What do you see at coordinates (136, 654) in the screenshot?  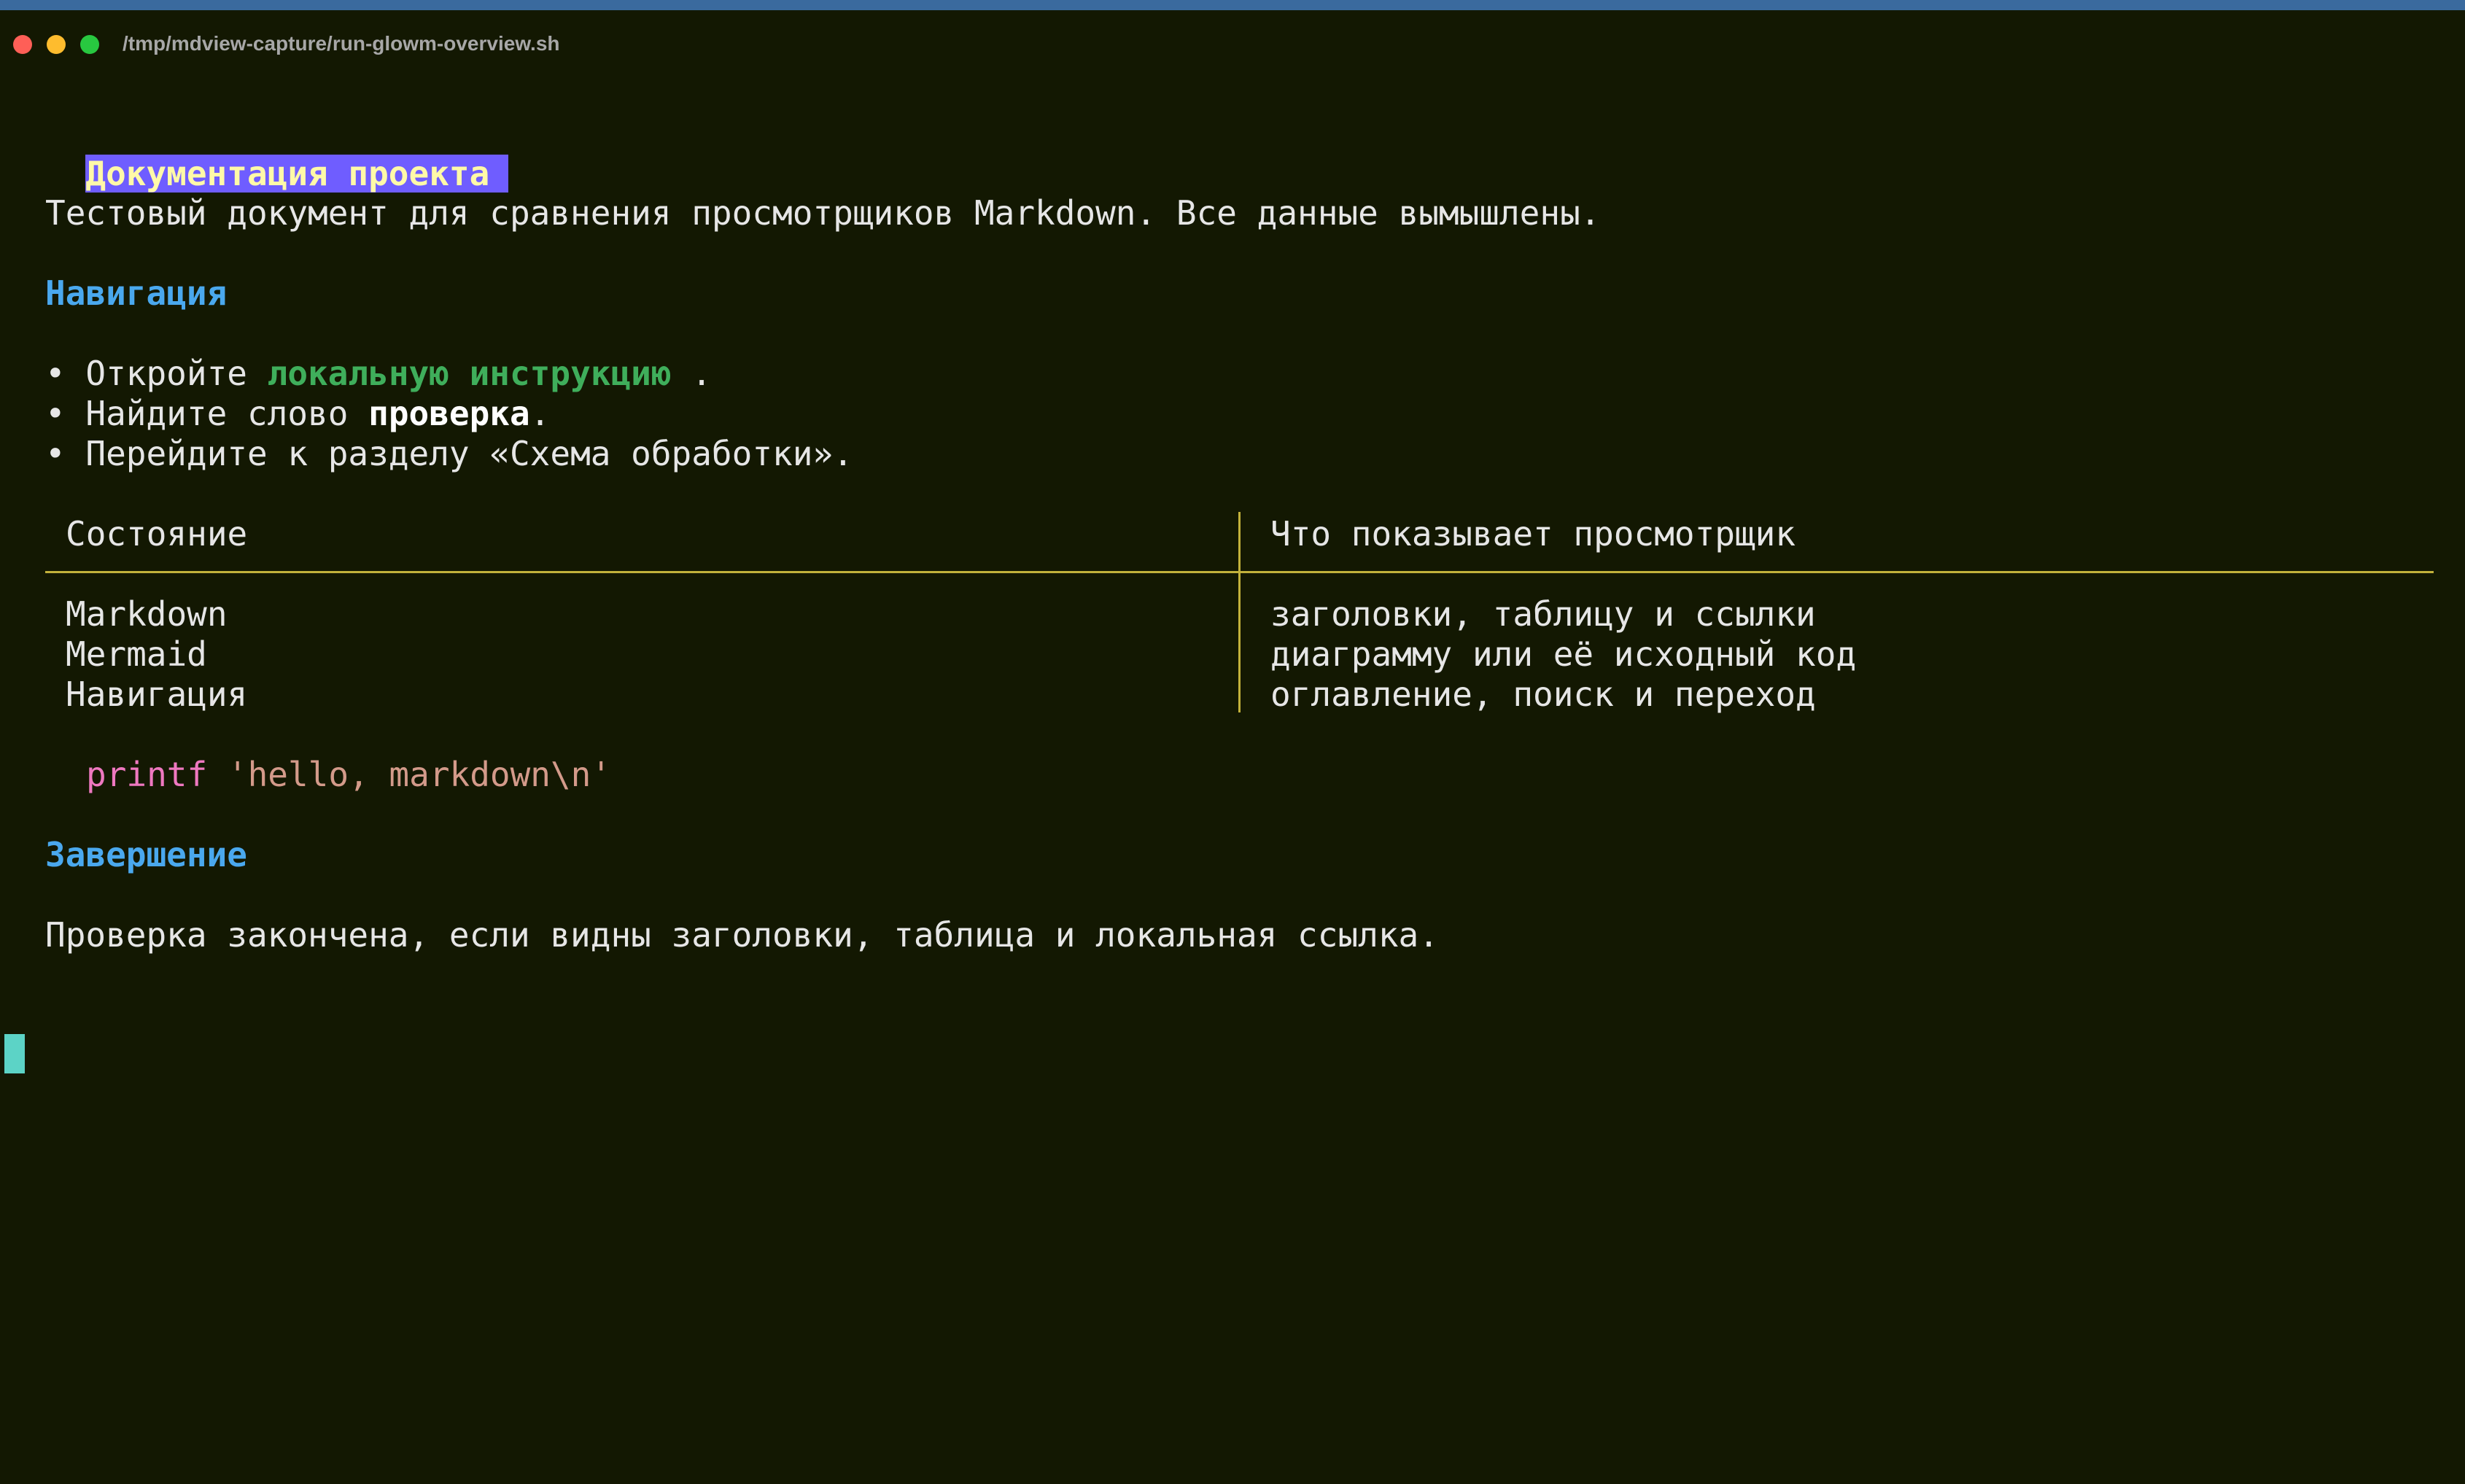 I see `table-cell: Mermaid` at bounding box center [136, 654].